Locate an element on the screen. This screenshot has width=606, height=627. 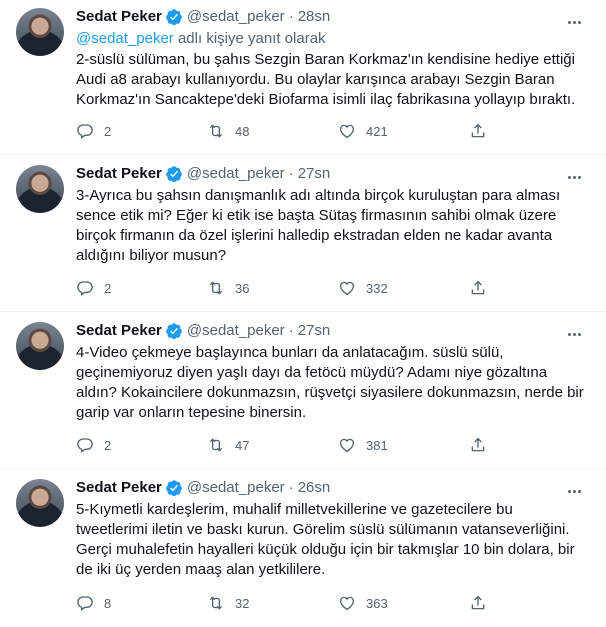
reply-count: 8 is located at coordinates (108, 603).